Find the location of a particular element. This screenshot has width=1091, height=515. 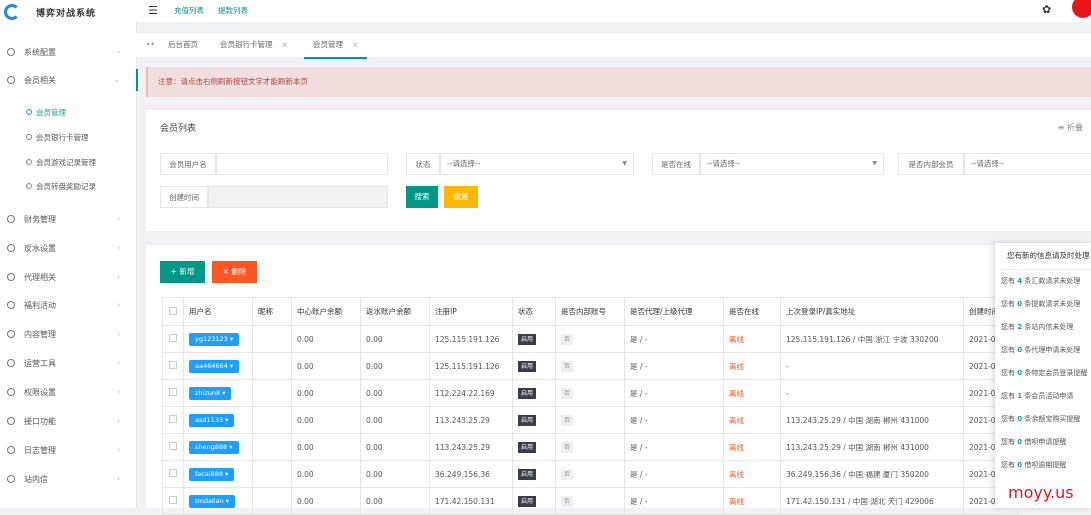

notification-item: 您有 1 条会员活动申请 is located at coordinates (1043, 396).